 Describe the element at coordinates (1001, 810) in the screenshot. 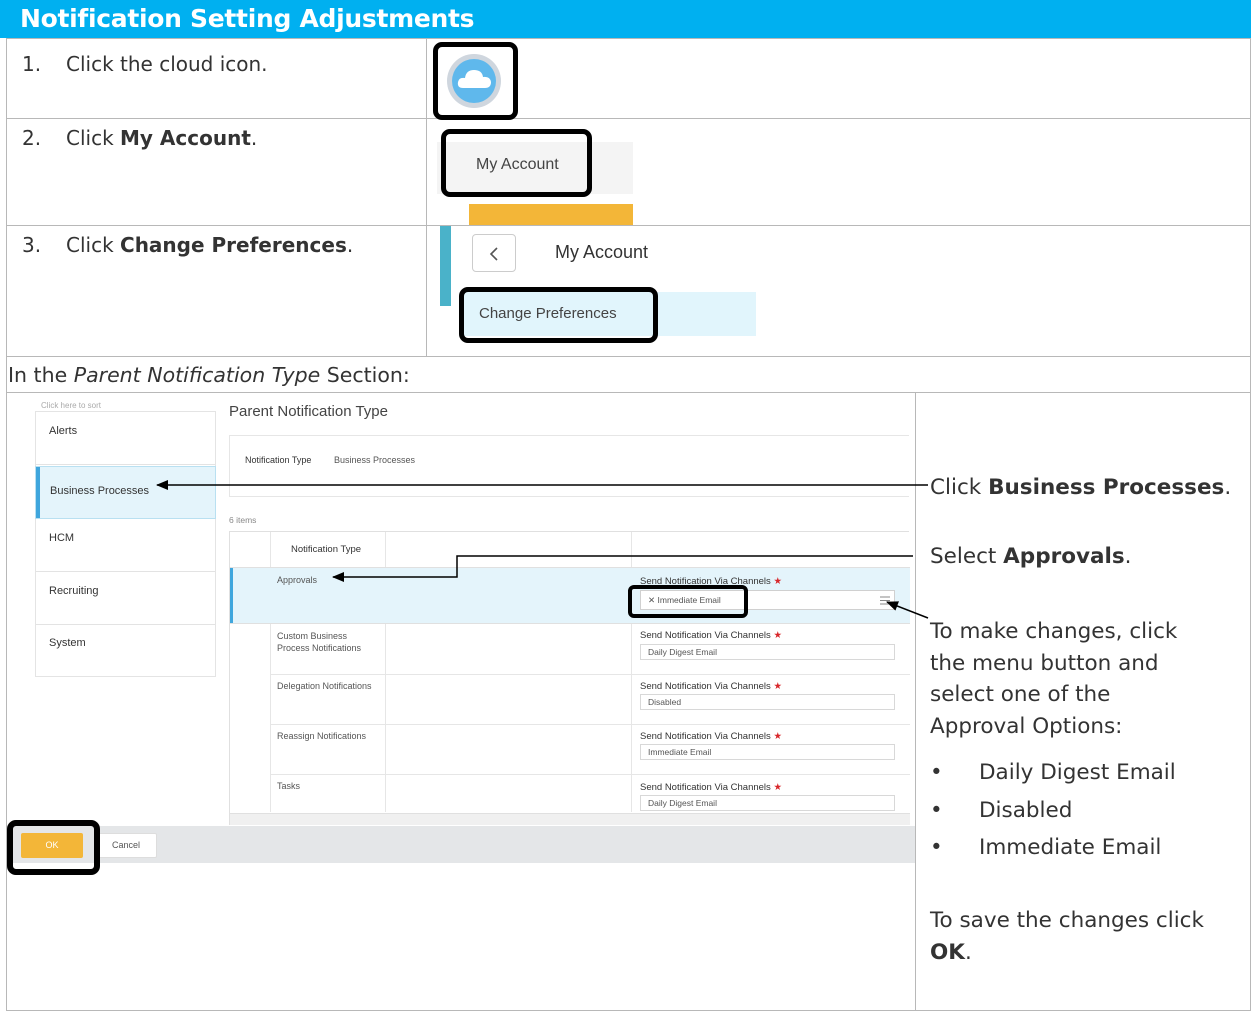

I see `list-item: • Disabled` at that location.